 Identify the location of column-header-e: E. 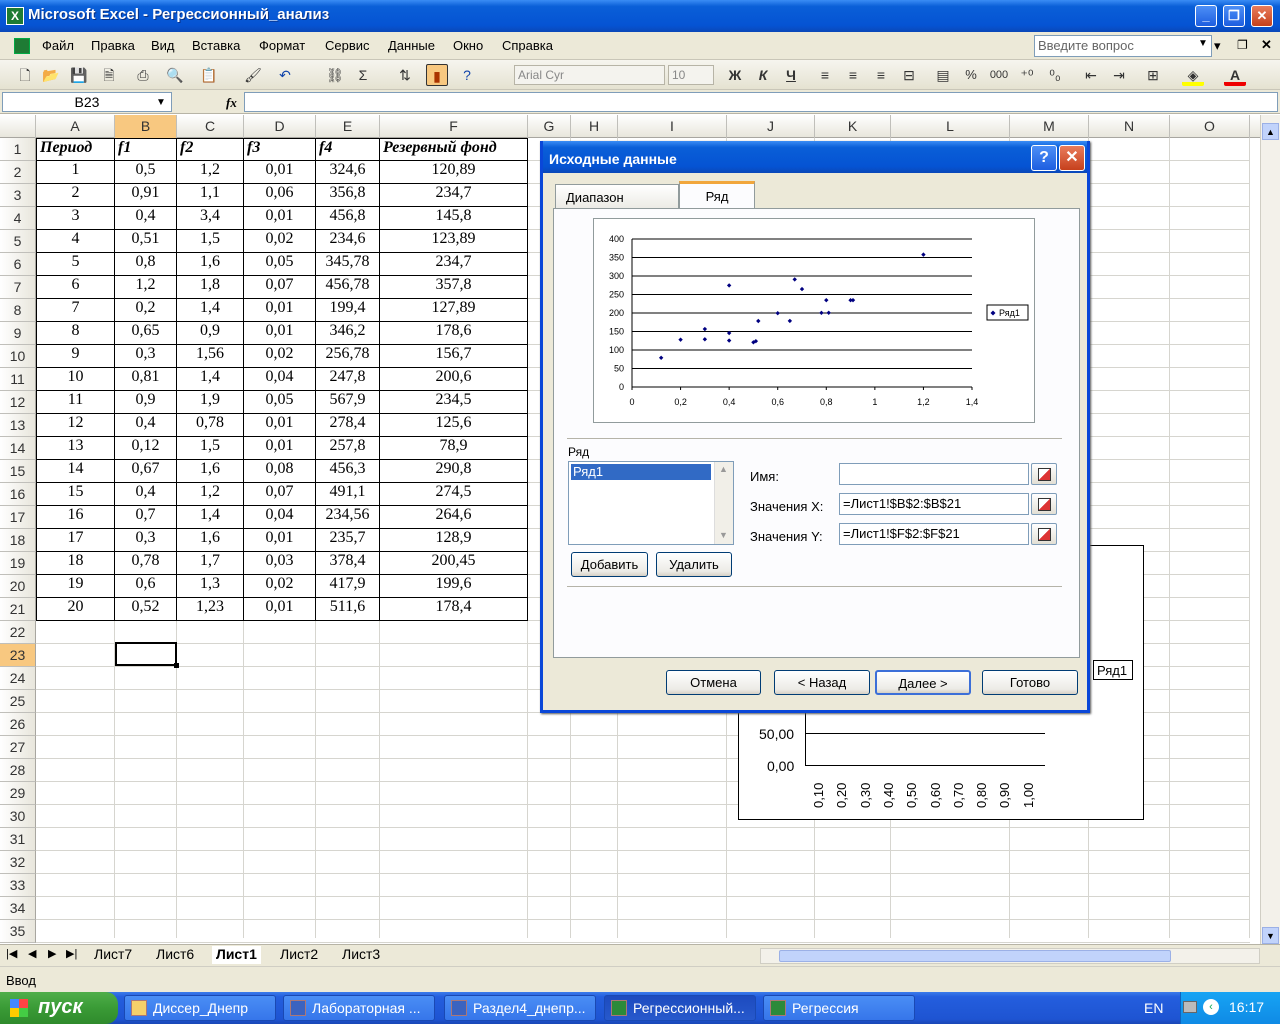
(348, 126).